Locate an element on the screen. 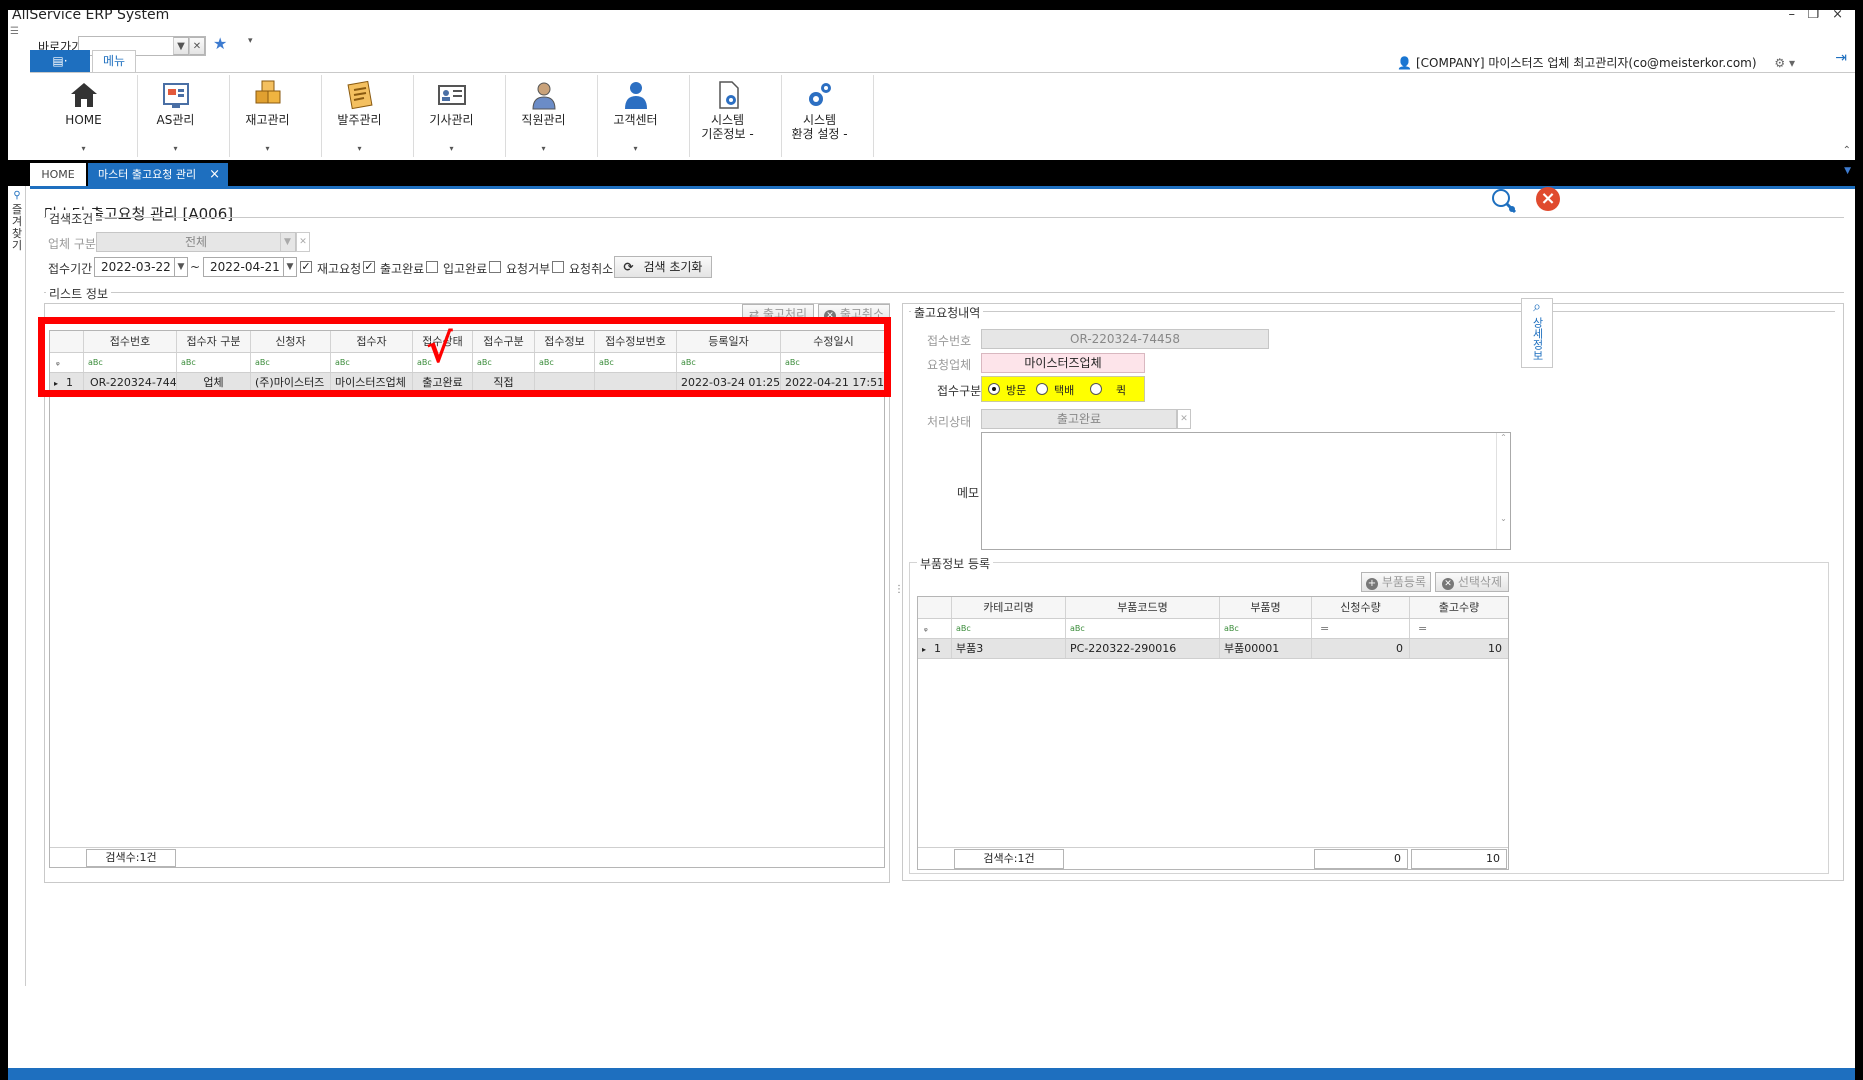 This screenshot has height=1080, width=1863. col-part-name: 부품명 is located at coordinates (1266, 607).